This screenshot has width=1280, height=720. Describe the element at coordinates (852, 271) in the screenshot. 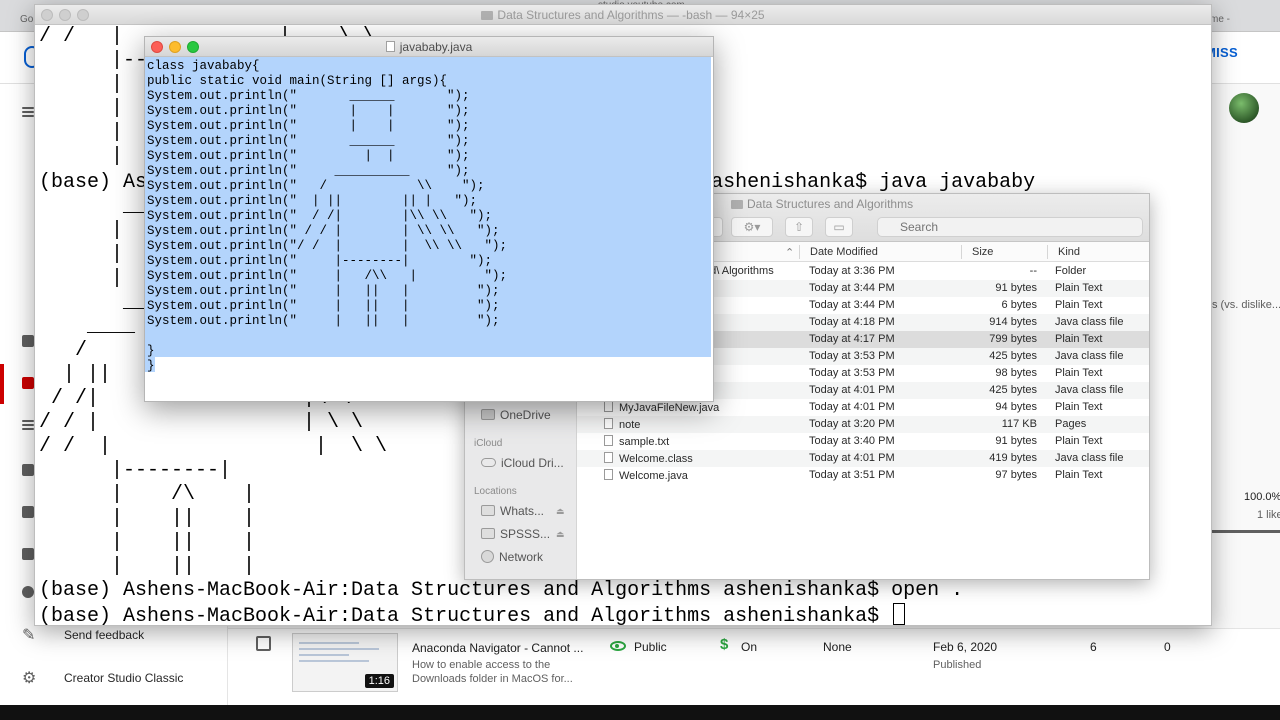

I see `file-date: Today at 3:36 PM` at that location.